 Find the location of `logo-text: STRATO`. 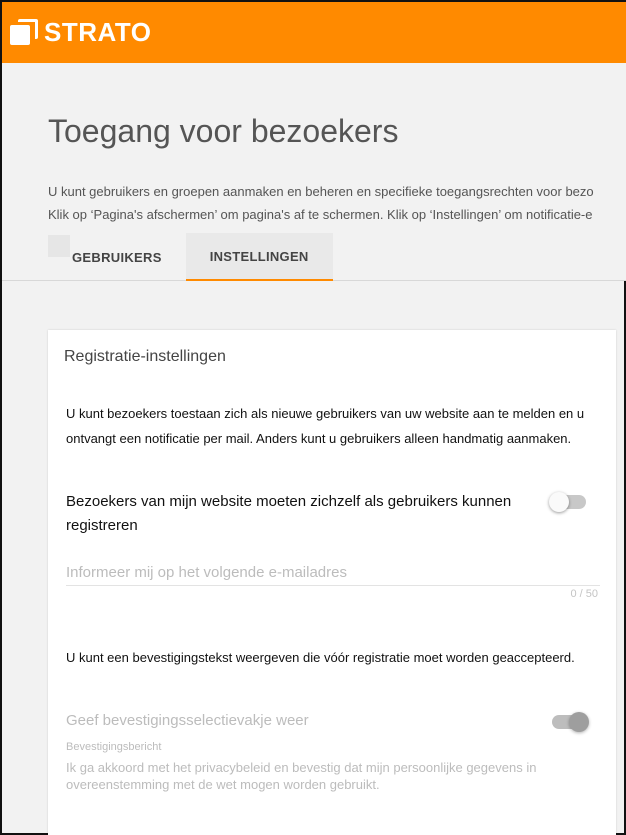

logo-text: STRATO is located at coordinates (98, 32).